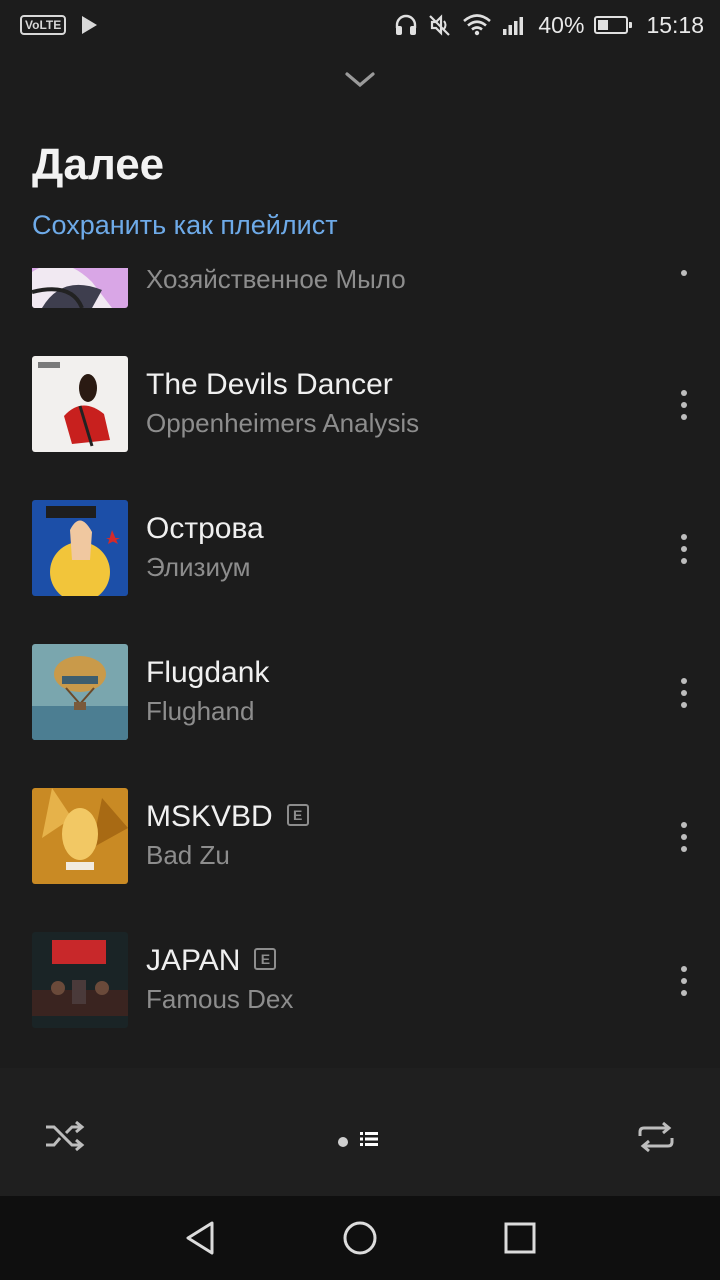 The width and height of the screenshot is (720, 1280). Describe the element at coordinates (603, 25) in the screenshot. I see `battery-level` at that location.